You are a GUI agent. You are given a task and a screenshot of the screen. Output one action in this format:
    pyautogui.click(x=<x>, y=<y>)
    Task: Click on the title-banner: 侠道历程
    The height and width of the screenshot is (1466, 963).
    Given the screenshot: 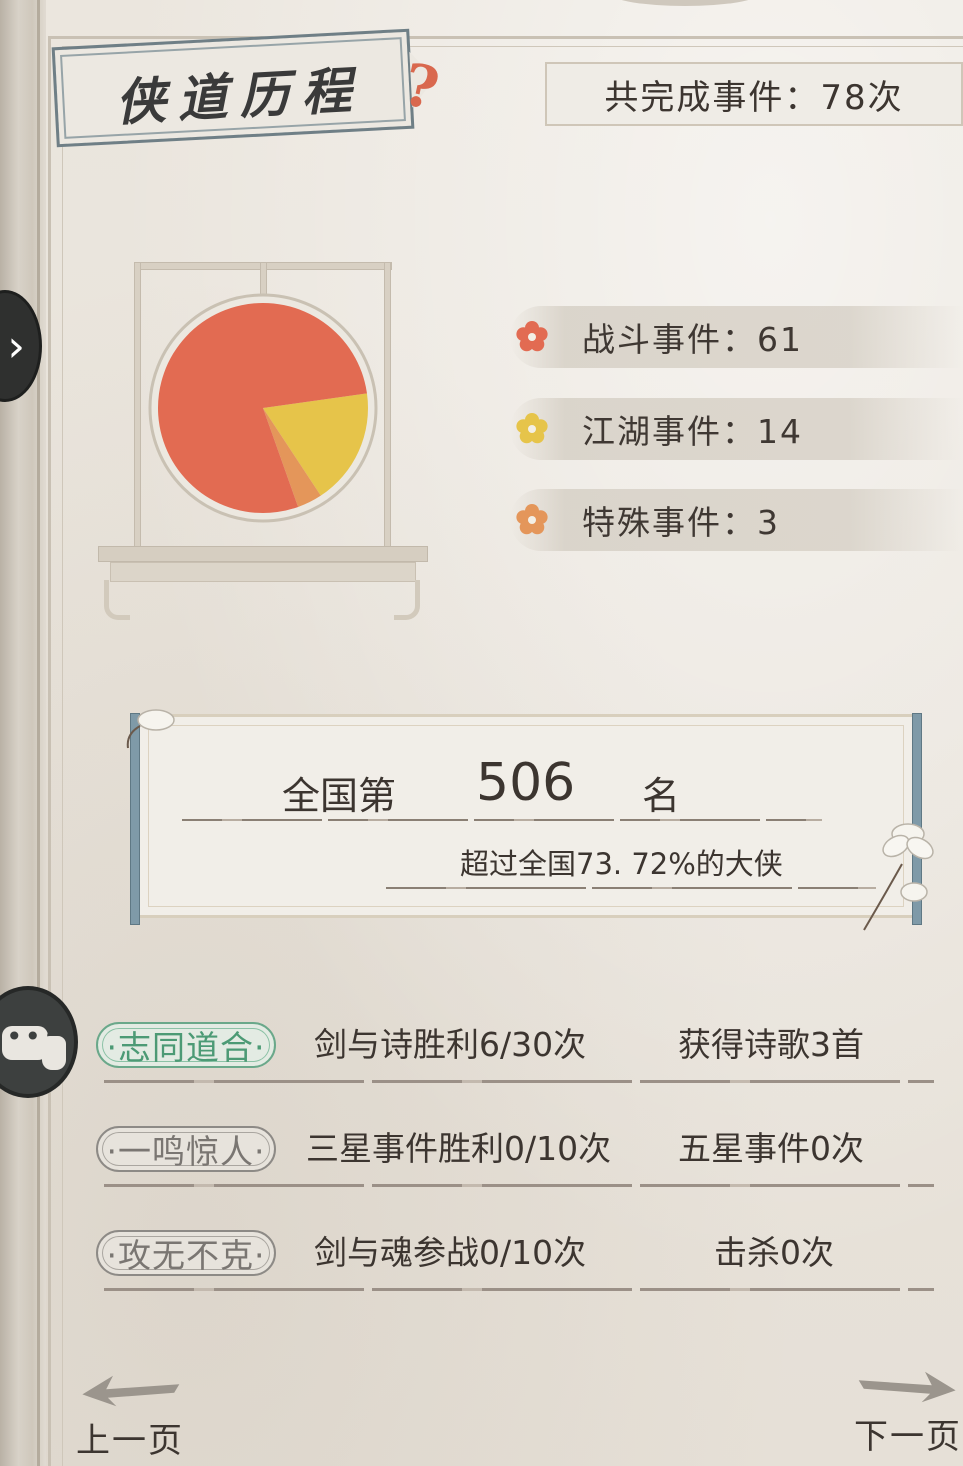 What is the action you would take?
    pyautogui.click(x=233, y=88)
    